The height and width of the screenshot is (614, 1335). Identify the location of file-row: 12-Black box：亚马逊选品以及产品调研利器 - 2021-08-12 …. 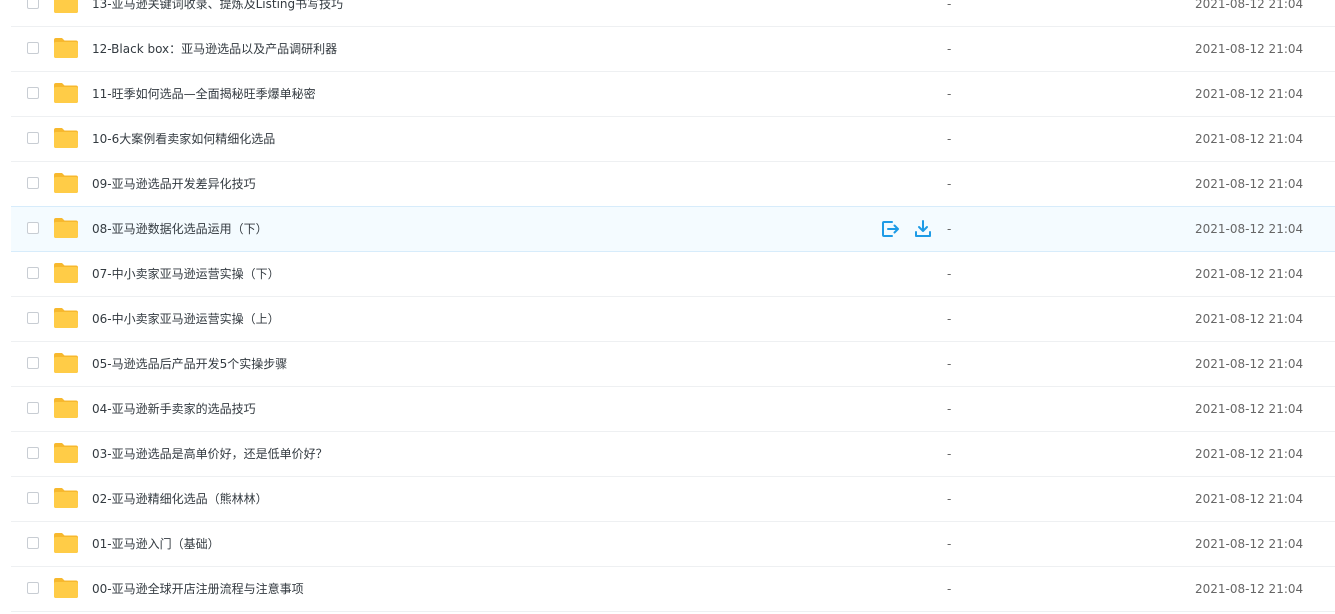
(673, 49).